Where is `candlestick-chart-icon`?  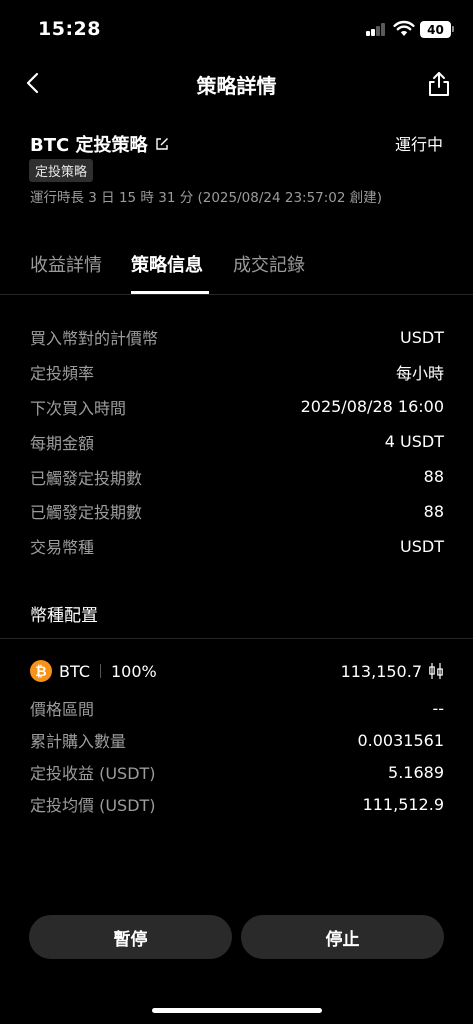 candlestick-chart-icon is located at coordinates (436, 671).